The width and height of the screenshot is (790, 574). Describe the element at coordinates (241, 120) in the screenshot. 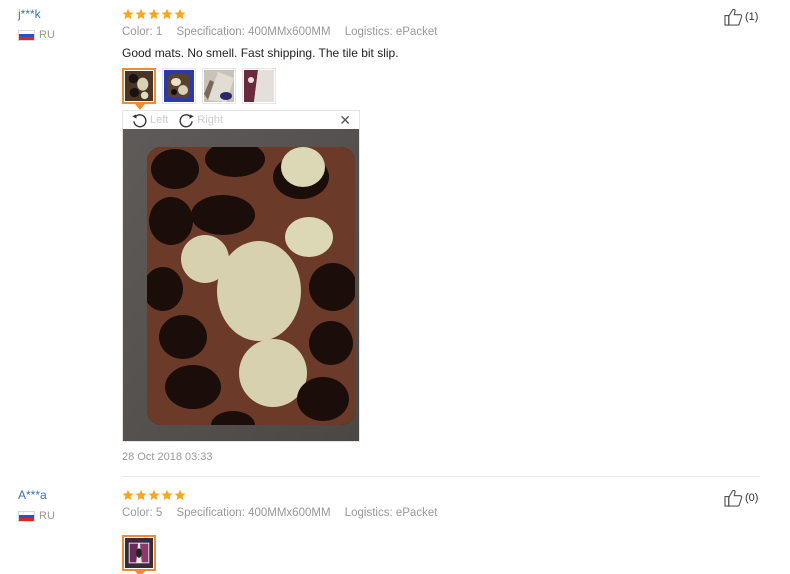

I see `viewer-toolbar: Left Right ✕` at that location.